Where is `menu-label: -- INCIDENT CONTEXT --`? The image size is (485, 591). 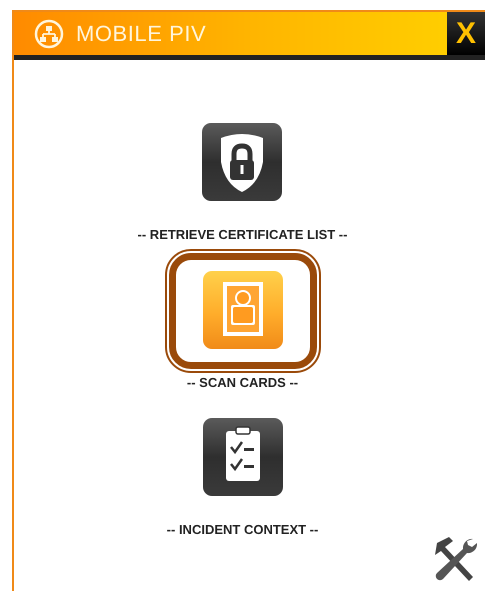 menu-label: -- INCIDENT CONTEXT -- is located at coordinates (242, 530).